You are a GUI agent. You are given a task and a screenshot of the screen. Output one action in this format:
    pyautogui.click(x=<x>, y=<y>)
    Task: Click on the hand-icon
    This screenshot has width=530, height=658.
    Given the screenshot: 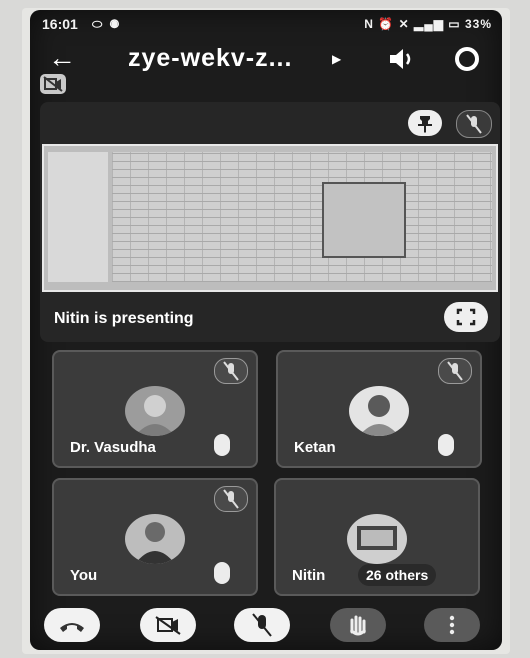 What is the action you would take?
    pyautogui.click(x=358, y=625)
    